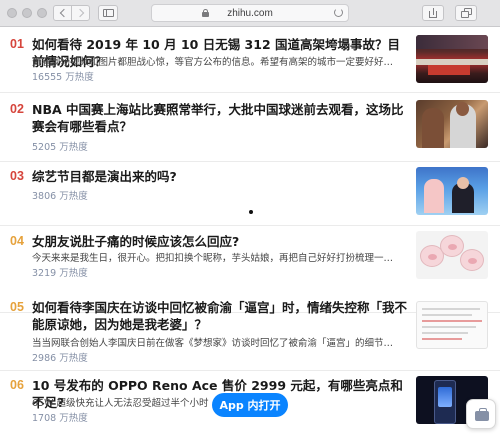 The height and width of the screenshot is (434, 500). What do you see at coordinates (219, 241) in the screenshot?
I see `item-title: 女朋友说肚子痛的时候应该怎么回应?` at bounding box center [219, 241].